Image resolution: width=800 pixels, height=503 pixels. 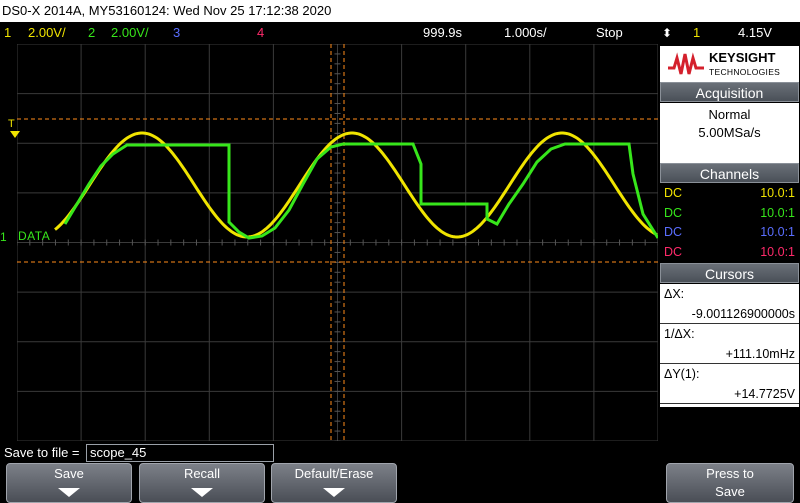 What do you see at coordinates (609, 33) in the screenshot?
I see `run-state: Stop` at bounding box center [609, 33].